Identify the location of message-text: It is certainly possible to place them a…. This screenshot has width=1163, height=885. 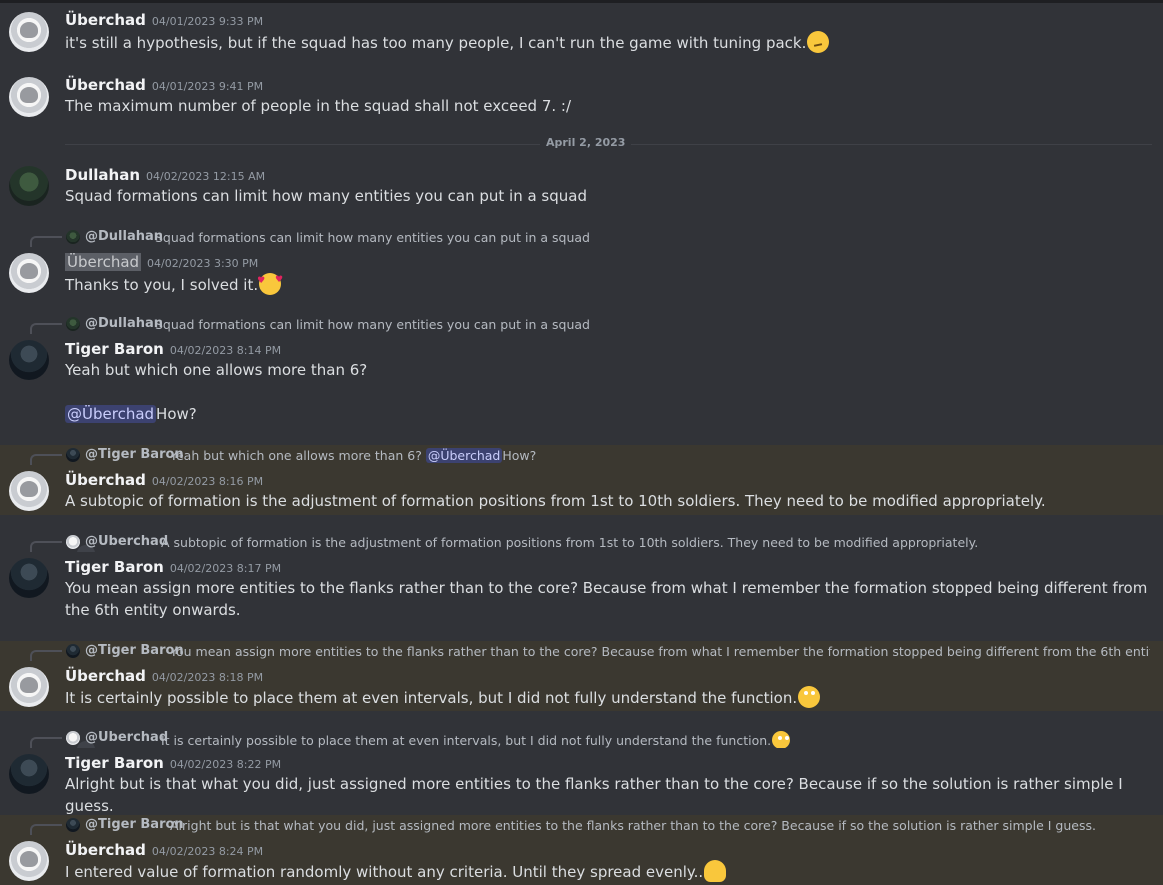
(431, 698).